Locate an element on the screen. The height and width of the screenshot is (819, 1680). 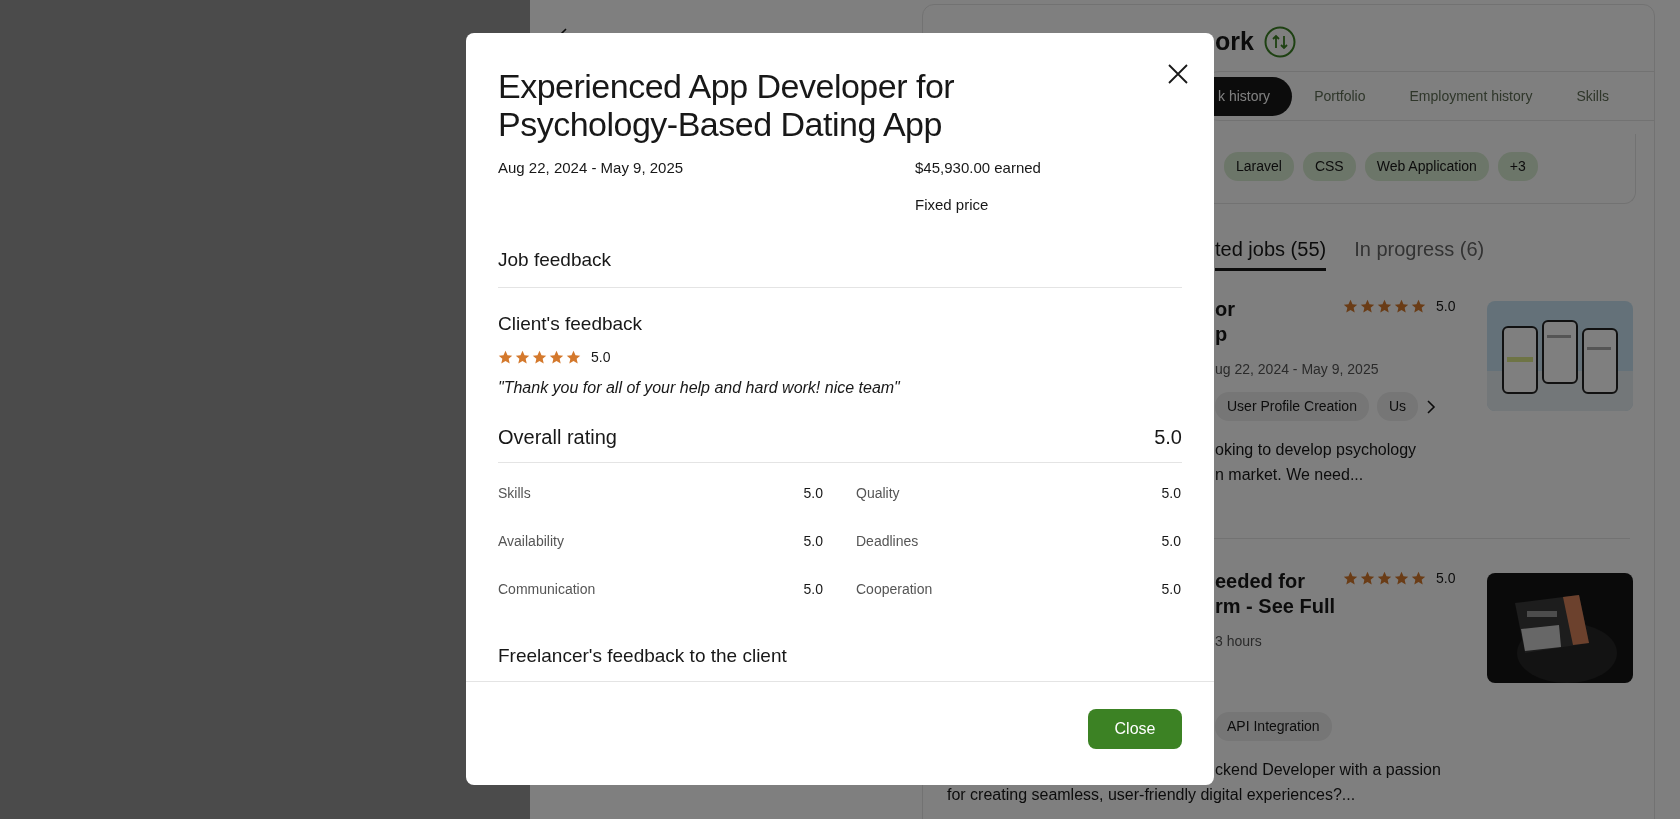
contract-type: Fixed price is located at coordinates (952, 204).